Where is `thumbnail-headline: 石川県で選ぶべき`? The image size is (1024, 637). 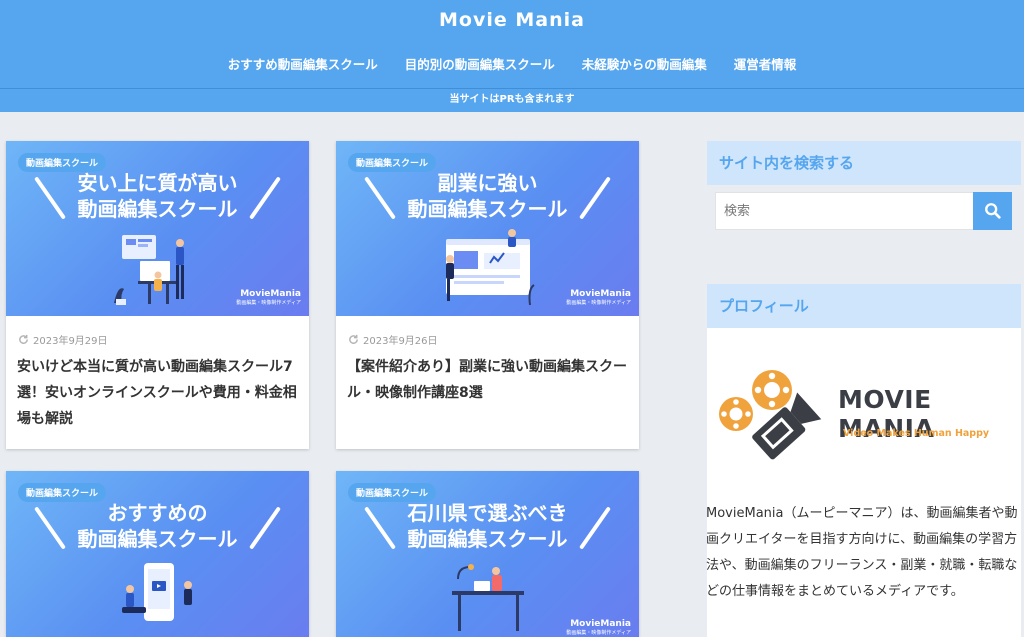
thumbnail-headline: 石川県で選ぶべき is located at coordinates (487, 513).